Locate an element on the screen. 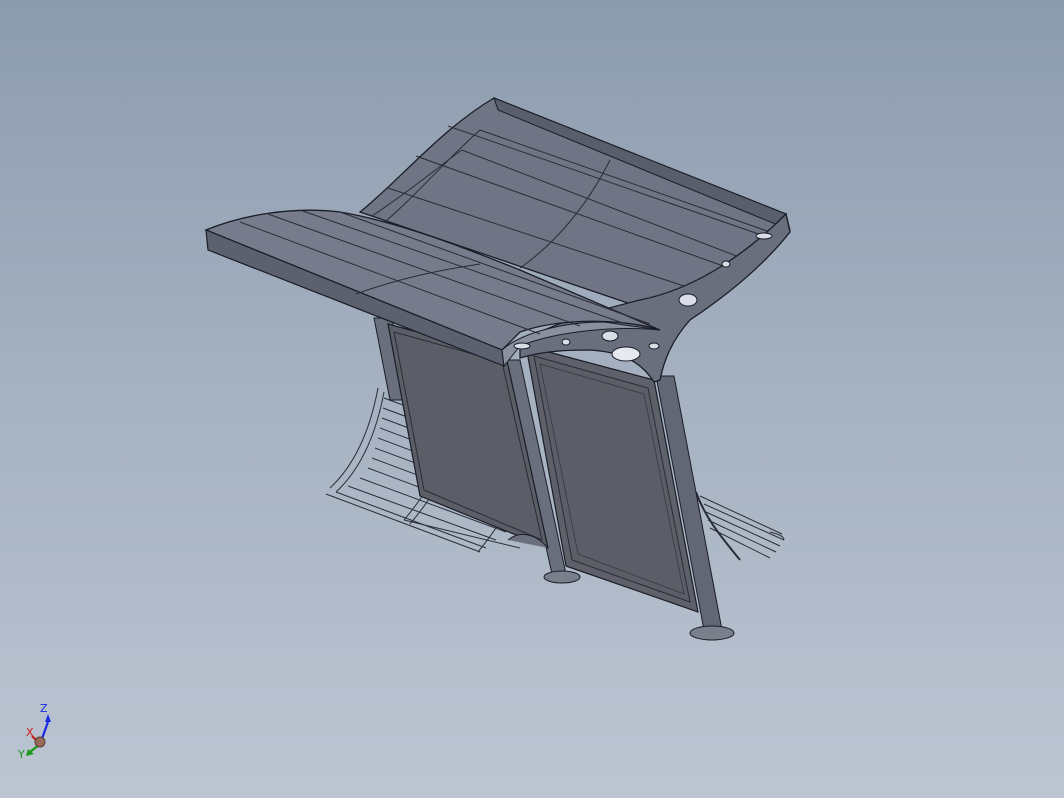 This screenshot has width=1064, height=798. z-axis-label: Z is located at coordinates (44, 708).